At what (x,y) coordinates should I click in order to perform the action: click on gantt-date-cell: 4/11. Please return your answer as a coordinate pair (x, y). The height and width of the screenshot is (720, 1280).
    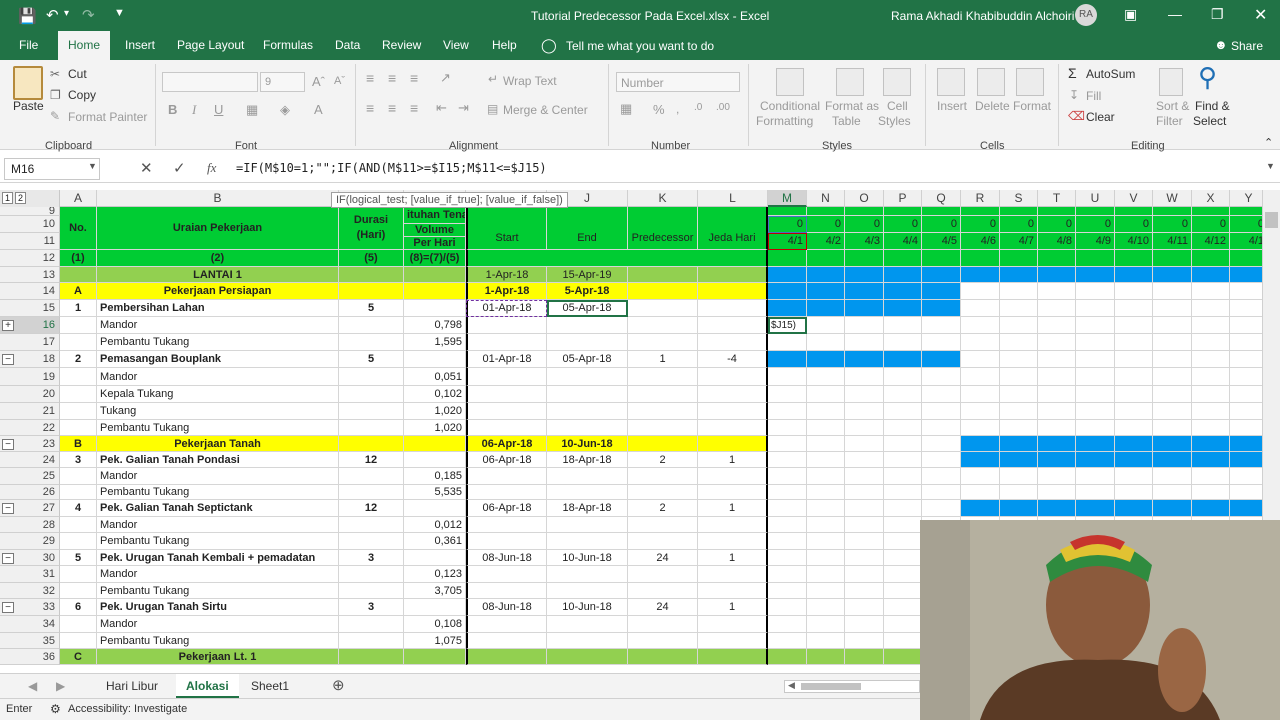
    Looking at the image, I should click on (1172, 241).